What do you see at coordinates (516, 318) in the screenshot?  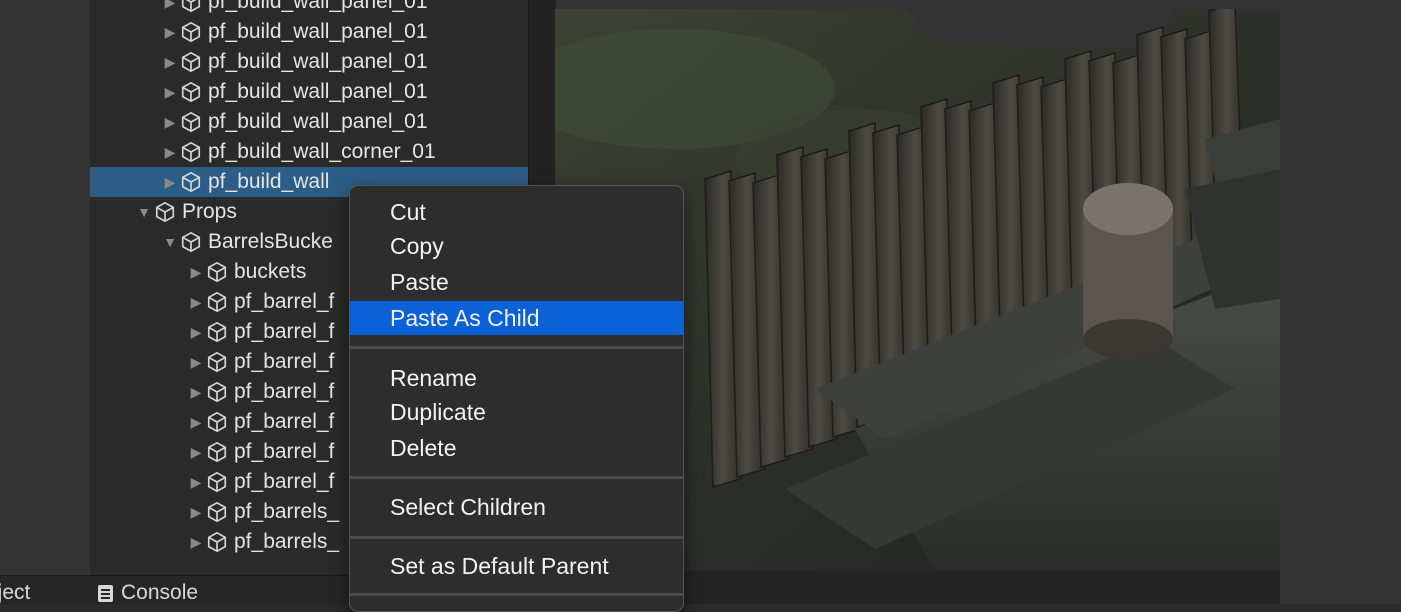 I see `menu-item-paste-as-child: Paste As Child` at bounding box center [516, 318].